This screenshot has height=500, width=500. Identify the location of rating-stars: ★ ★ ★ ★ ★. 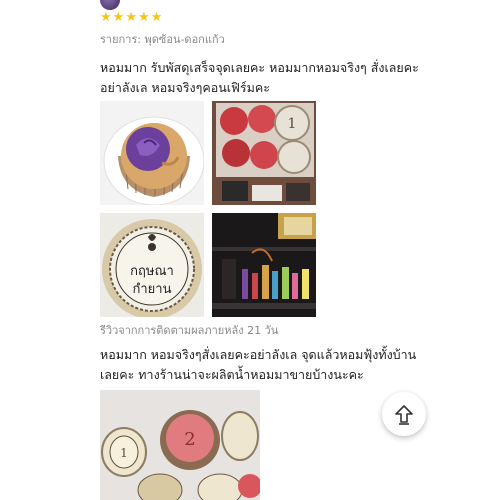
(131, 18).